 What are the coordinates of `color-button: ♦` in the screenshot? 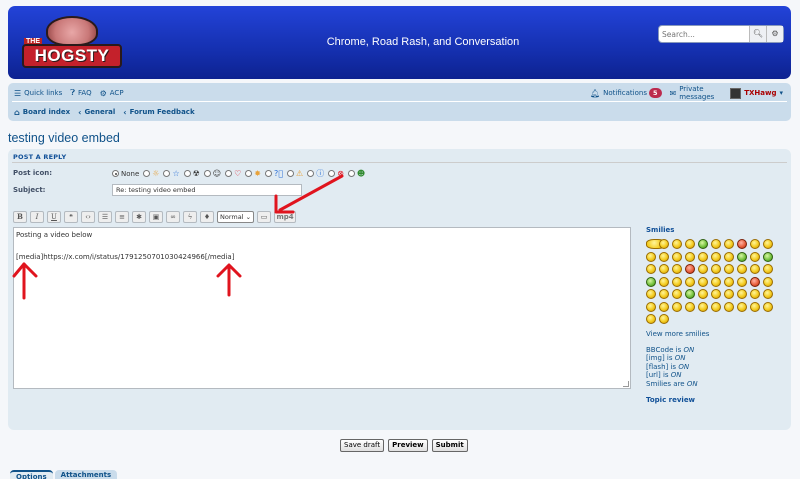 It's located at (207, 217).